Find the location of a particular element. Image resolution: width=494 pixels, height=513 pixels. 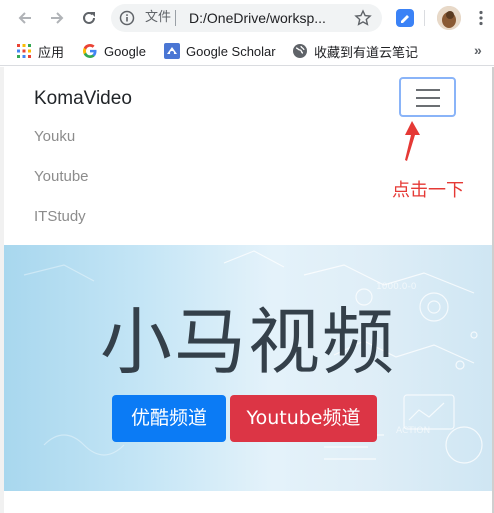

reload-icon is located at coordinates (89, 17).